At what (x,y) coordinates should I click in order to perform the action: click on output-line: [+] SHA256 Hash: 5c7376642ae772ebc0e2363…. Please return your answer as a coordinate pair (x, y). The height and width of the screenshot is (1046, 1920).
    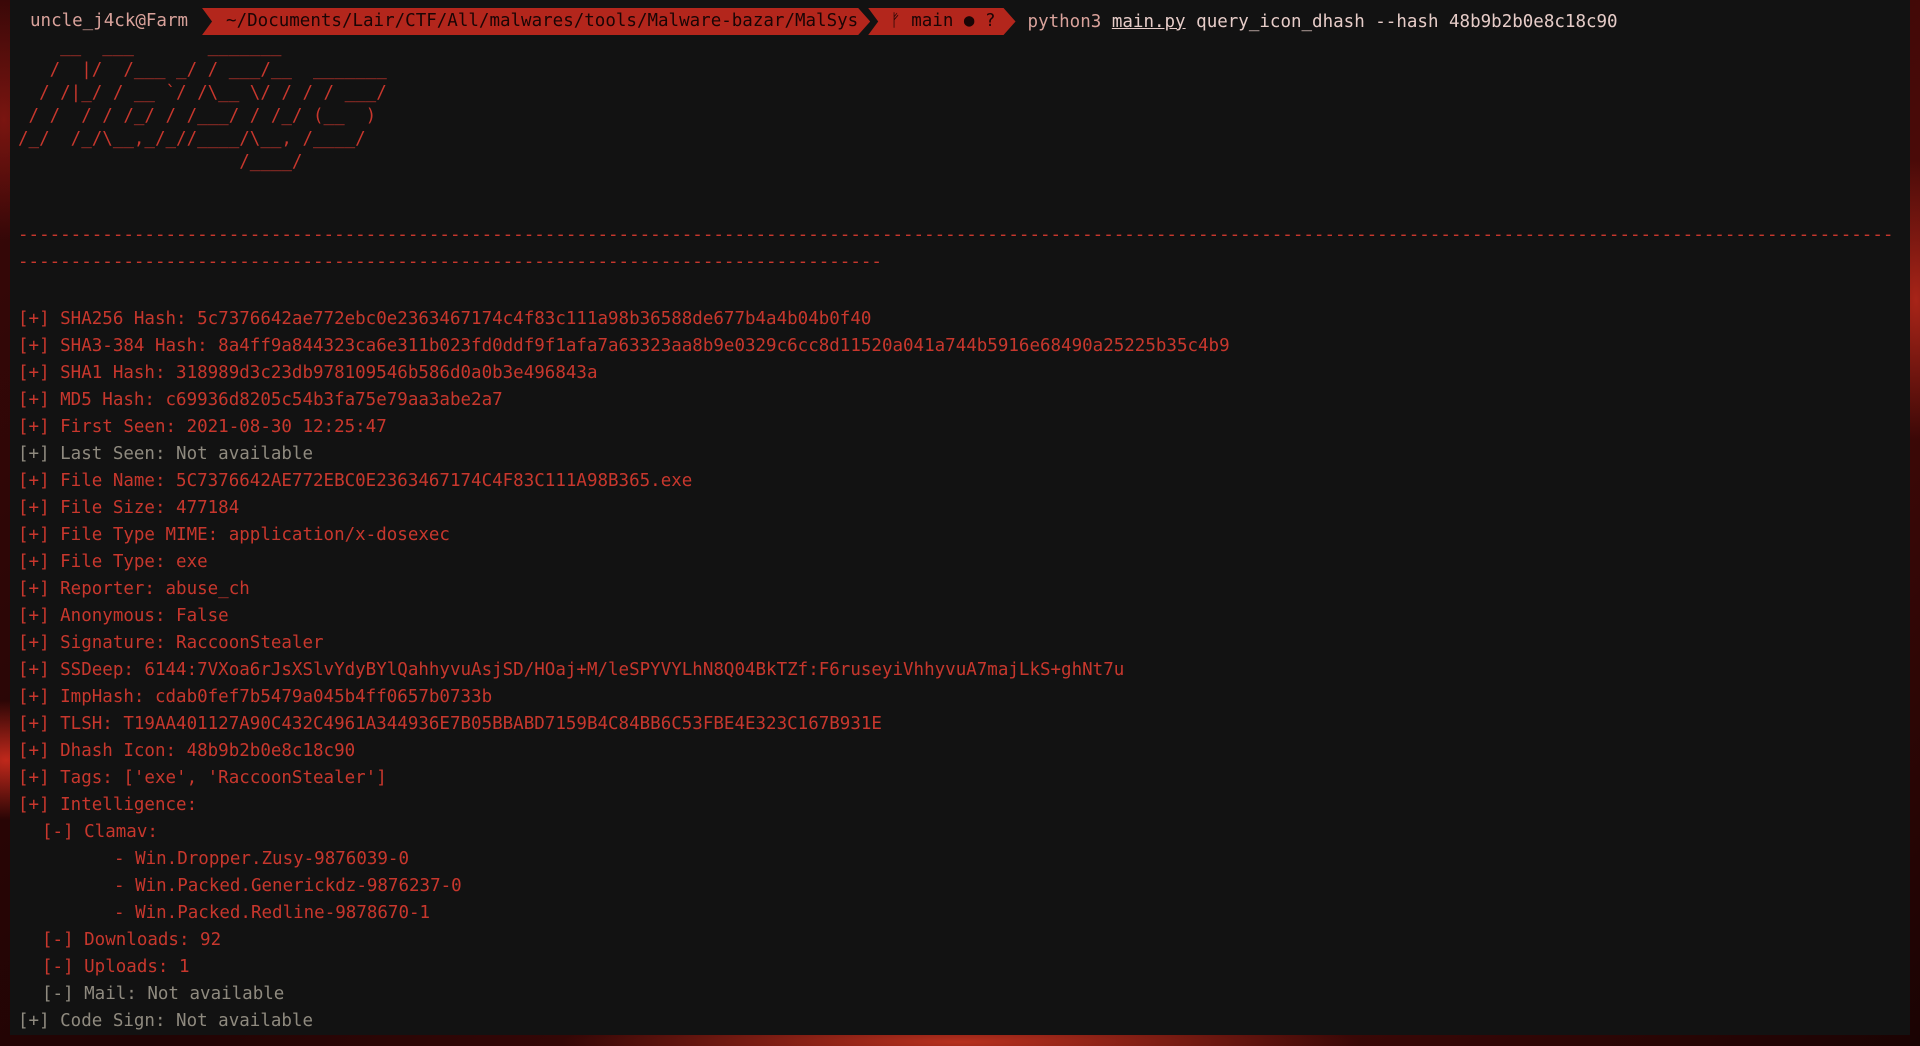
    Looking at the image, I should click on (445, 319).